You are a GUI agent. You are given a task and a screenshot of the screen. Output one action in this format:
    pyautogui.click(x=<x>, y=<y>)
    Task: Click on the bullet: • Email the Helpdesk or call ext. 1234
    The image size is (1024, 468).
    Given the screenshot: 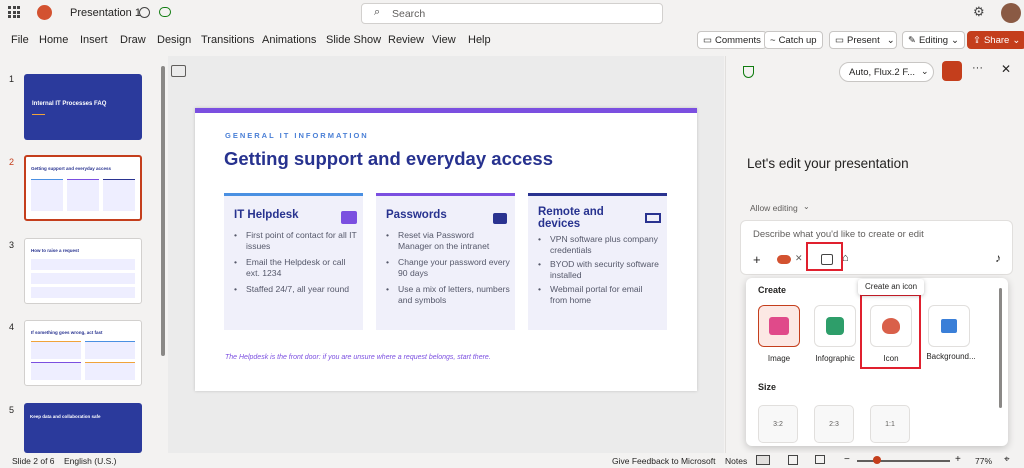 What is the action you would take?
    pyautogui.click(x=290, y=267)
    